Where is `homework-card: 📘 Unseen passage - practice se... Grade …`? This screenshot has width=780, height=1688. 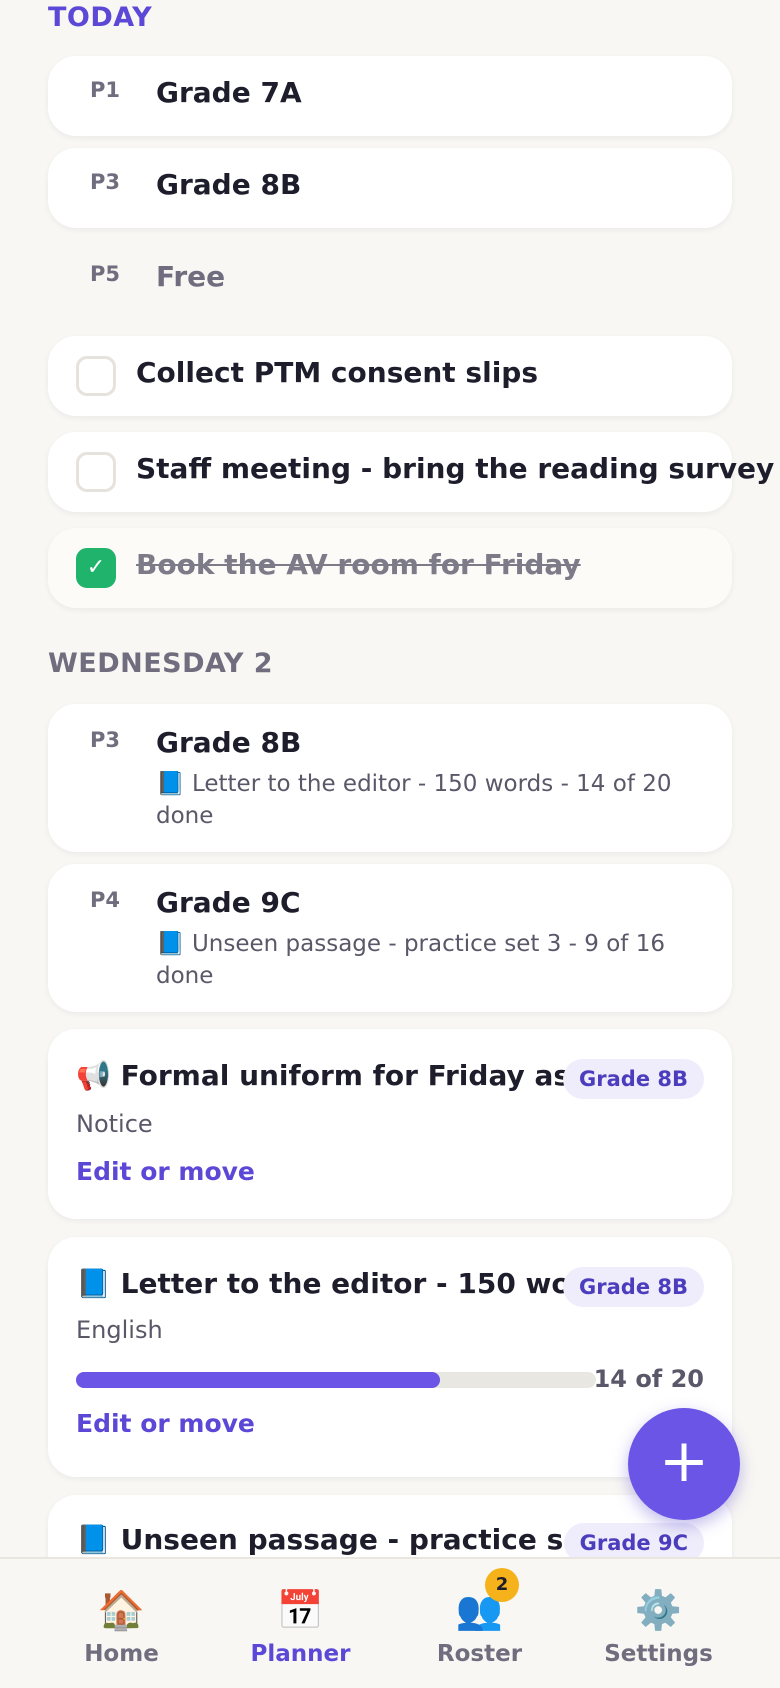 homework-card: 📘 Unseen passage - practice se... Grade … is located at coordinates (390, 1526).